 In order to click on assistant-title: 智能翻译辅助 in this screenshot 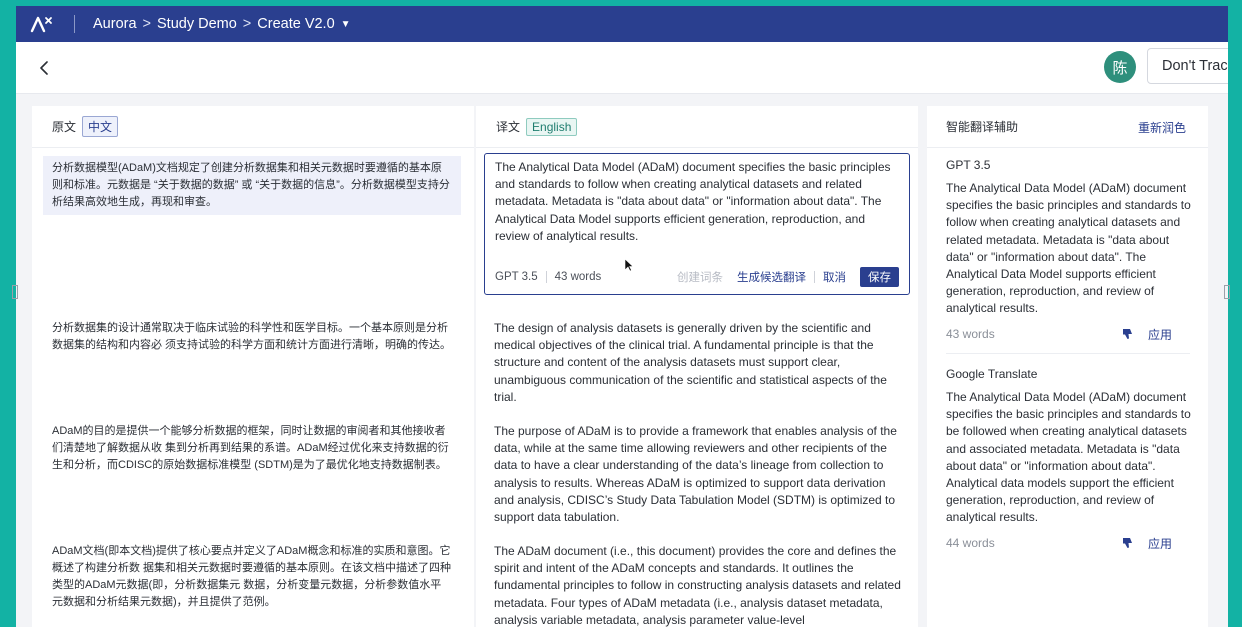, I will do `click(982, 127)`.